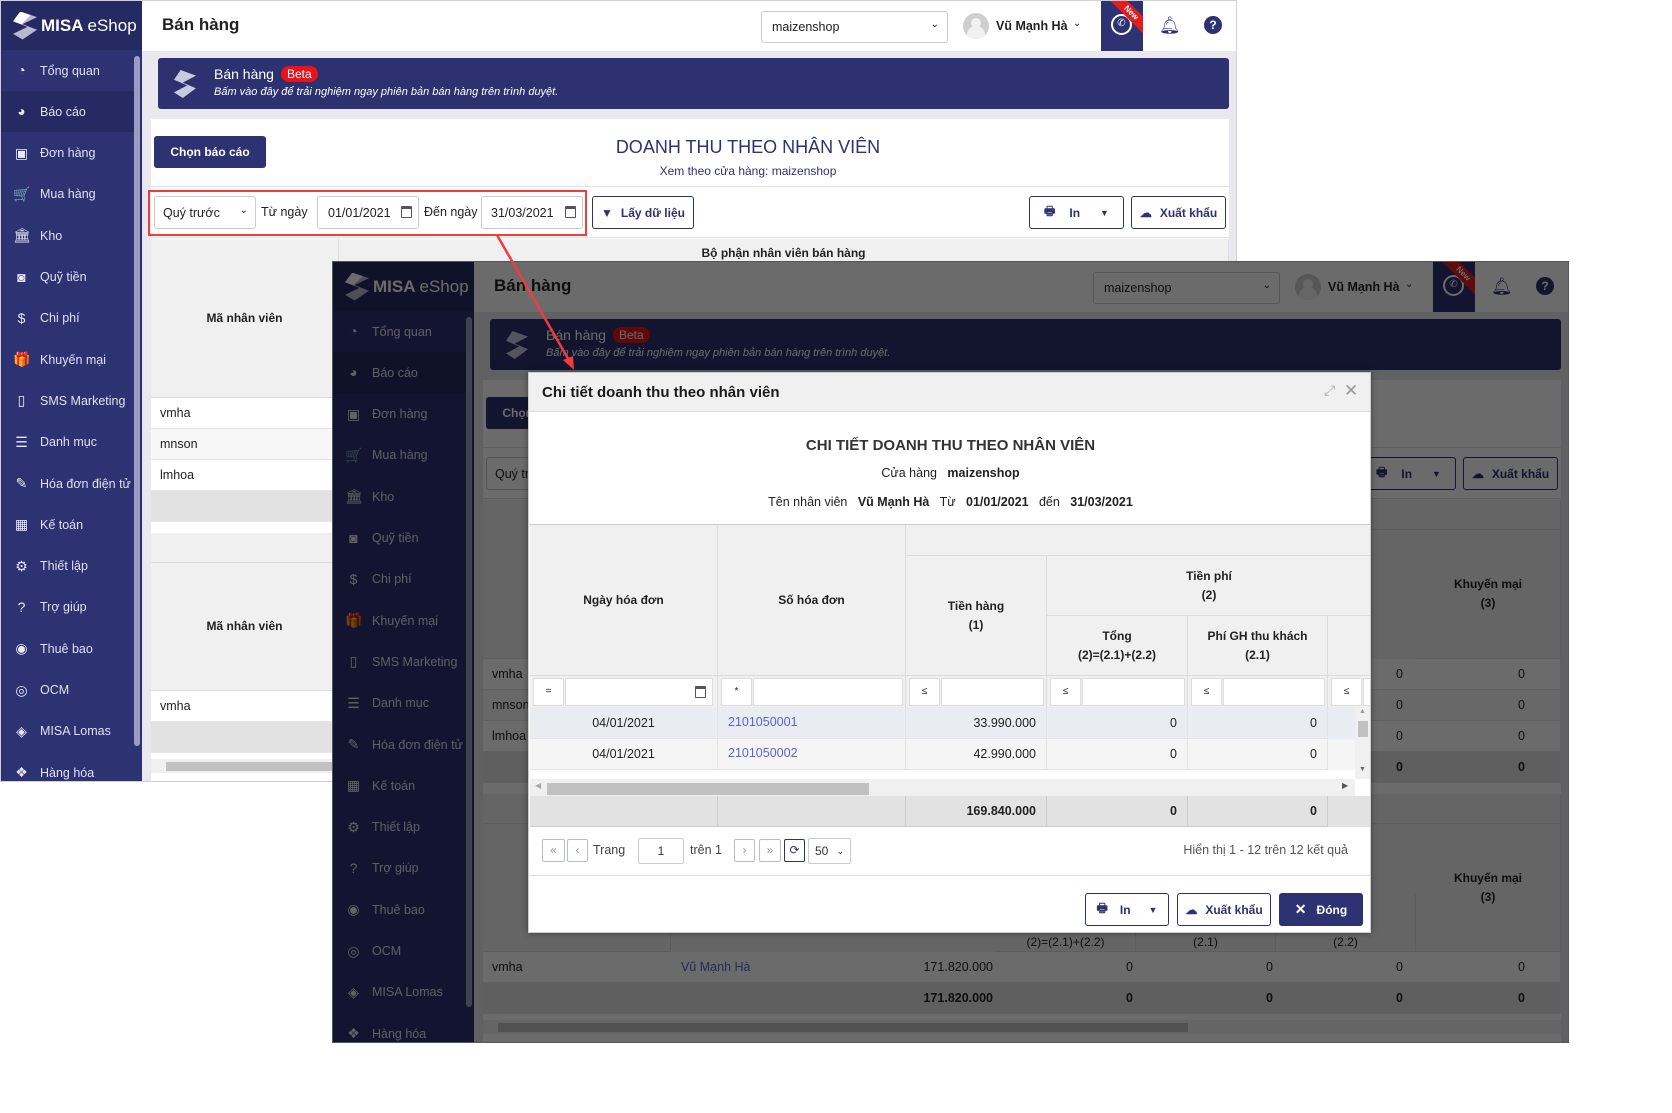 This screenshot has height=1113, width=1672. What do you see at coordinates (736, 692) in the screenshot?
I see `filter-operator: *` at bounding box center [736, 692].